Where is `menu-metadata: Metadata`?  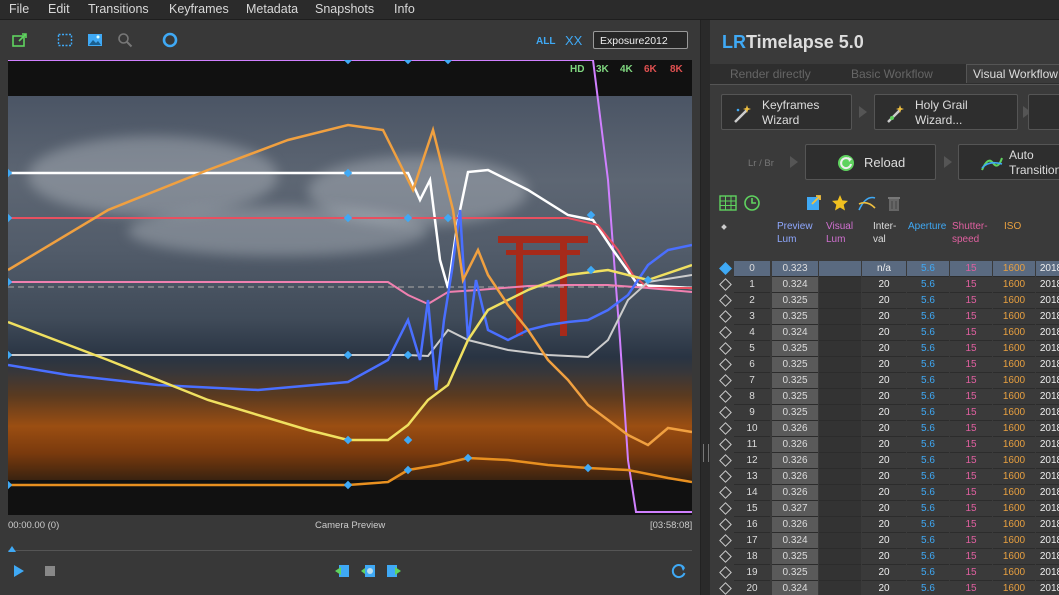
menu-metadata: Metadata is located at coordinates (272, 9).